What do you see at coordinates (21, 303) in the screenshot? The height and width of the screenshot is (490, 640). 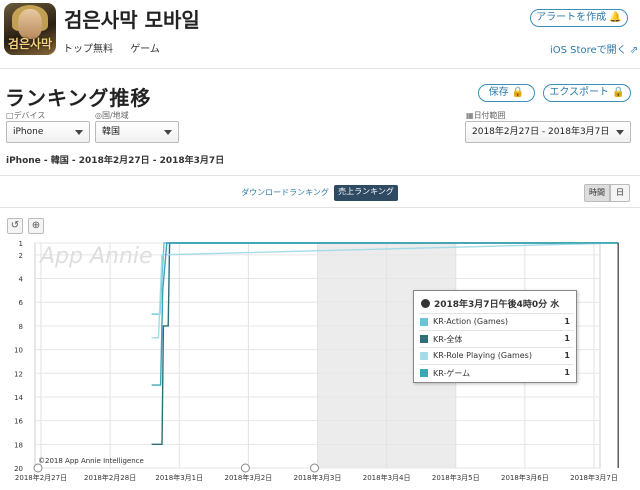 I see `y-tick-label: 6` at bounding box center [21, 303].